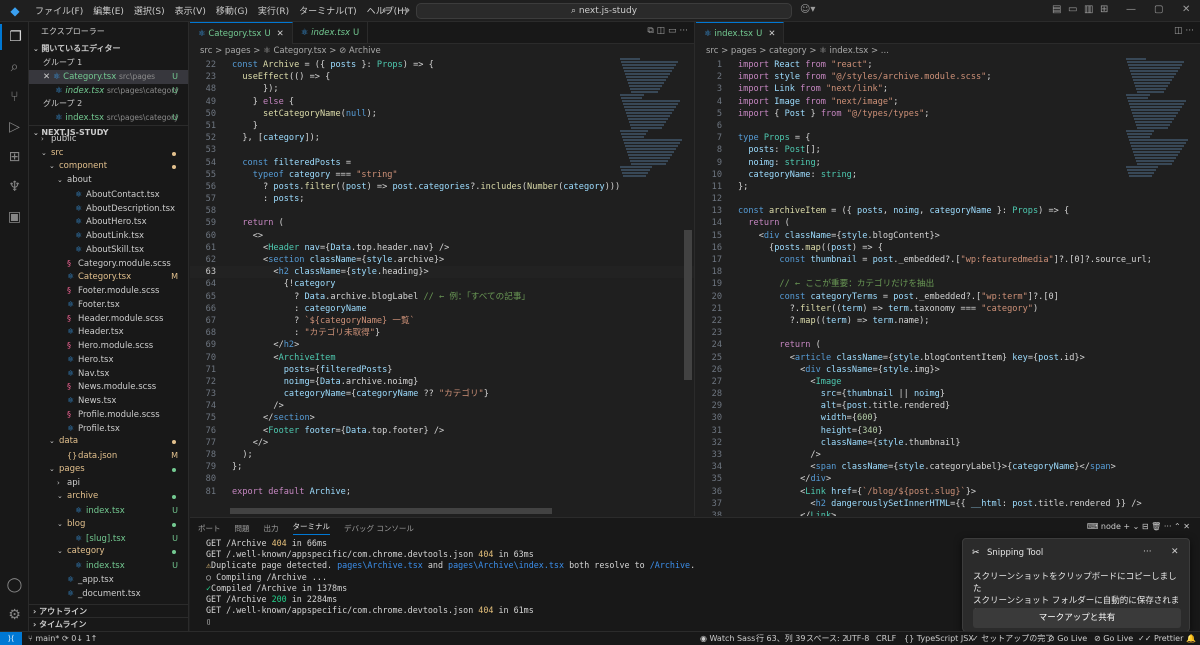 The width and height of the screenshot is (1200, 645). I want to click on branch-status: ⑂ main*, so click(43, 638).